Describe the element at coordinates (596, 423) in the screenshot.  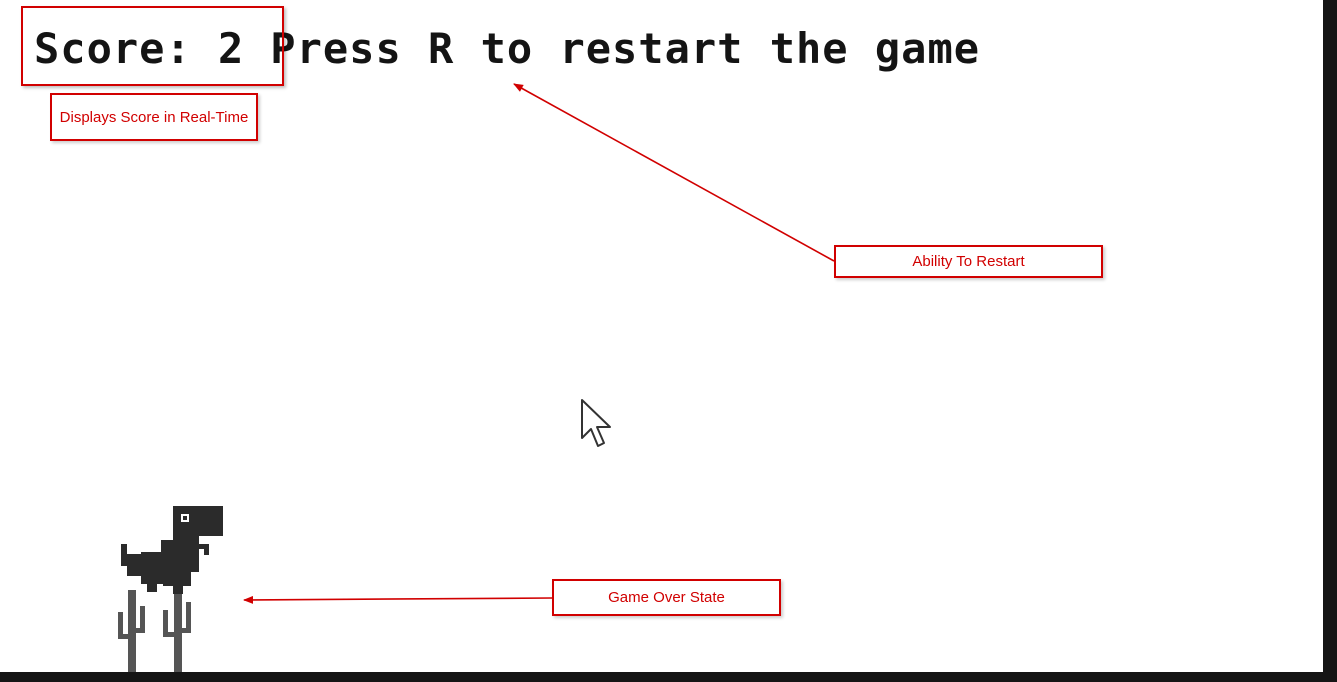
I see `mouse-cursor-icon` at that location.